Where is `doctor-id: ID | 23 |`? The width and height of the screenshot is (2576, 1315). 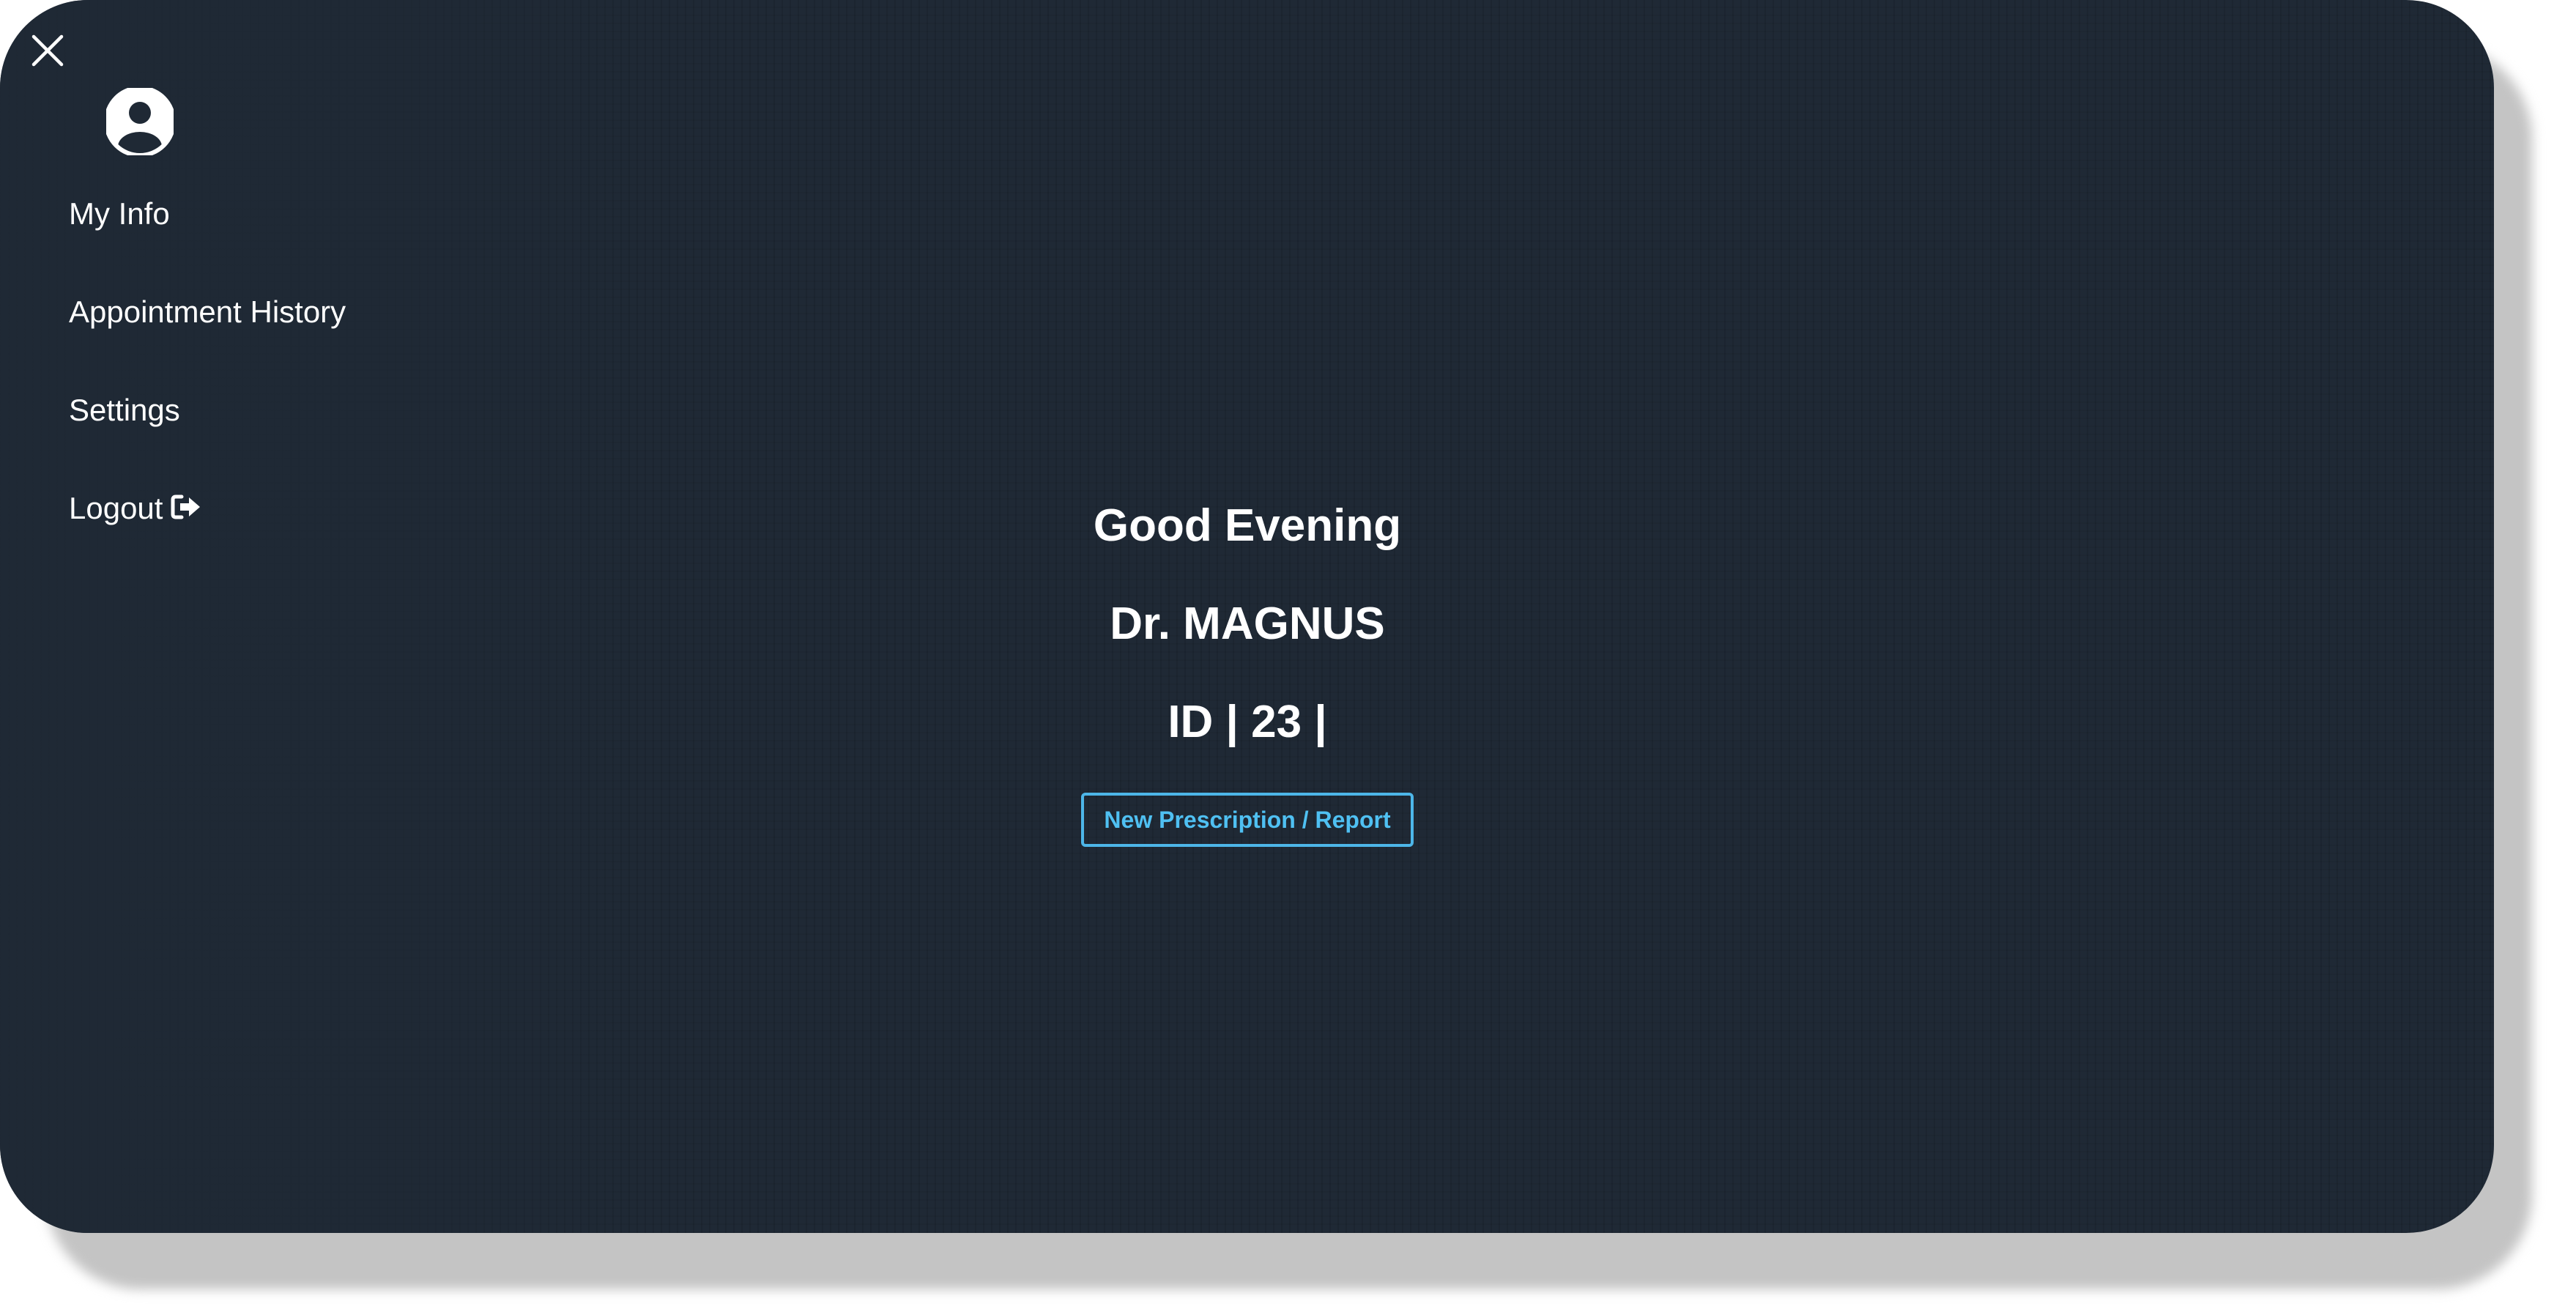
doctor-id: ID | 23 | is located at coordinates (1247, 722).